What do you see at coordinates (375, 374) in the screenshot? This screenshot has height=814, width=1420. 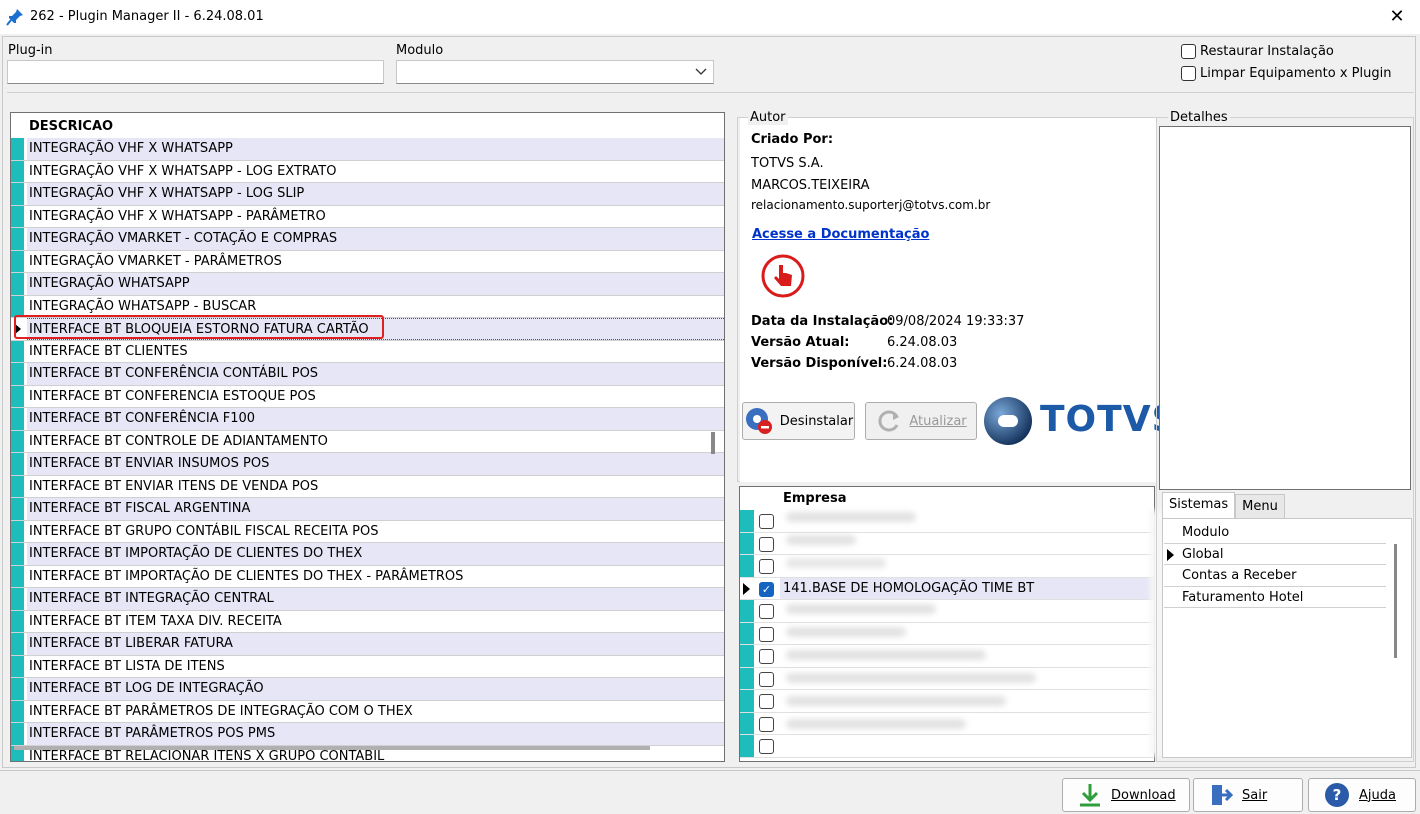 I see `descricao-cell: INTERFACE BT CONFERÊNCIA CONTÁBIL POS` at bounding box center [375, 374].